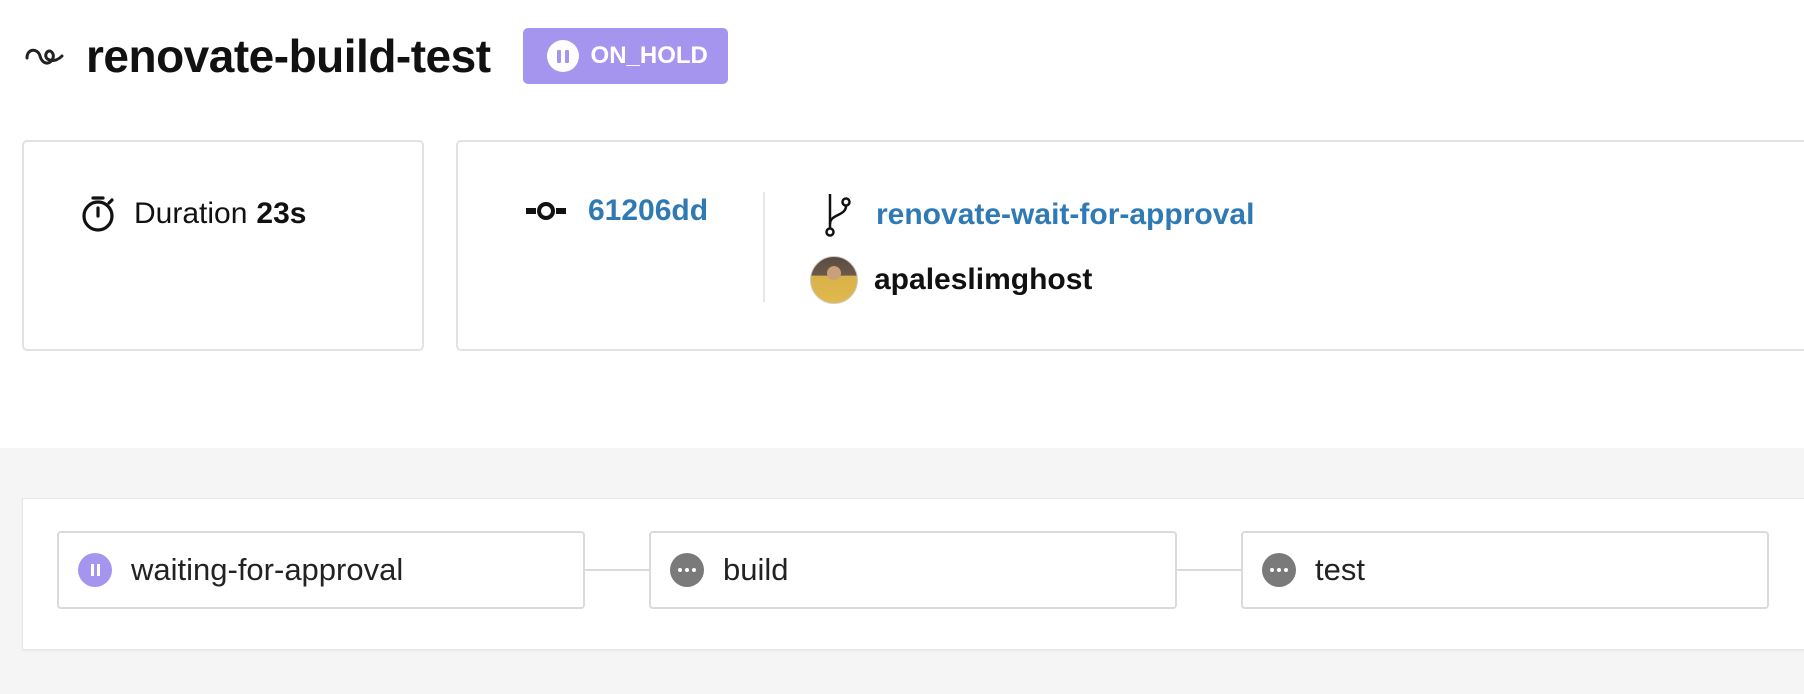 This screenshot has width=1804, height=694. What do you see at coordinates (756, 569) in the screenshot?
I see `step-name: build` at bounding box center [756, 569].